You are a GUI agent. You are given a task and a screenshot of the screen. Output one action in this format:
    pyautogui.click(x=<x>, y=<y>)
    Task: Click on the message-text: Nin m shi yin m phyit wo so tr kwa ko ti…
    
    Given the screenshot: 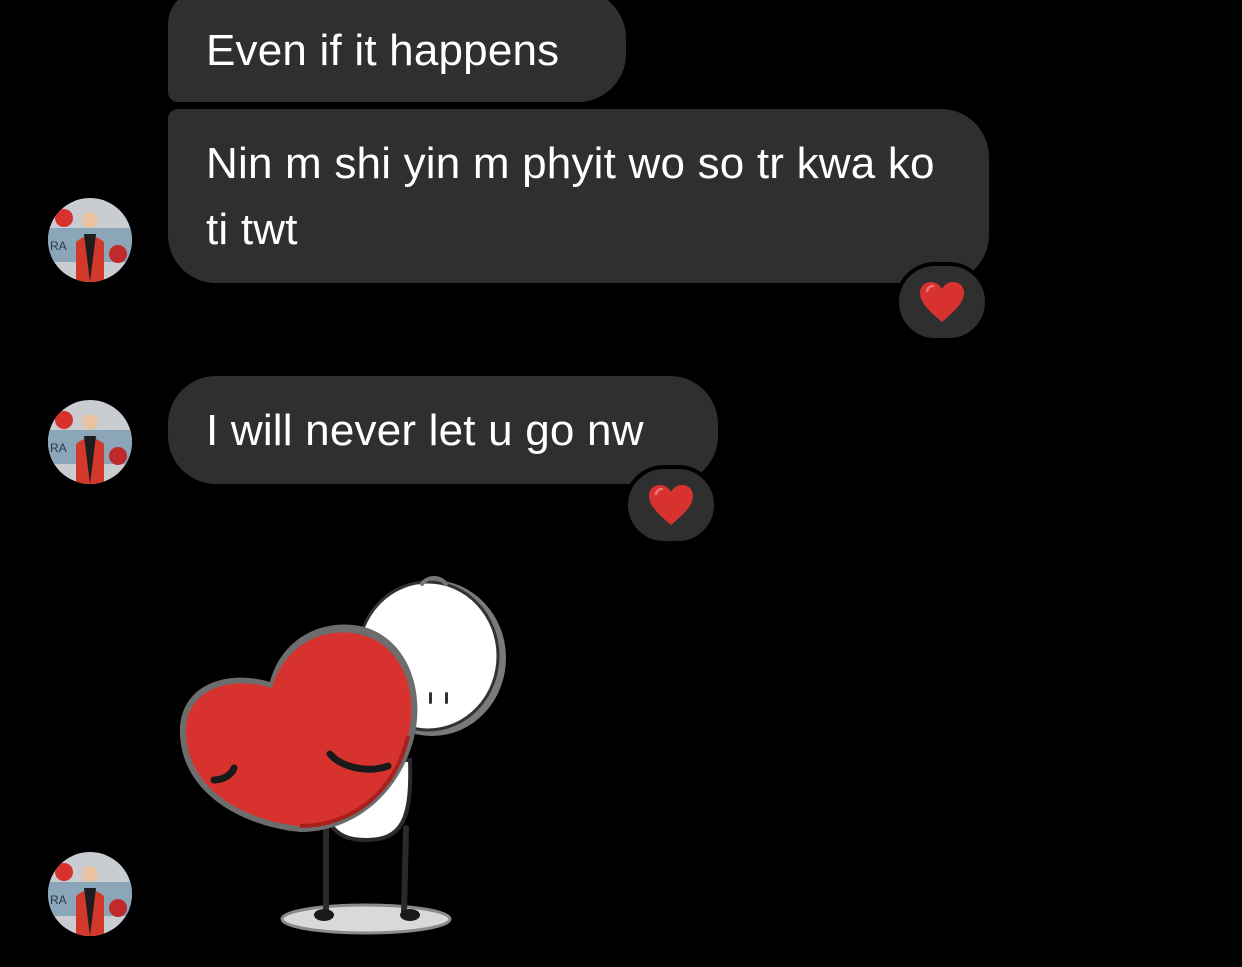 What is the action you would take?
    pyautogui.click(x=570, y=196)
    